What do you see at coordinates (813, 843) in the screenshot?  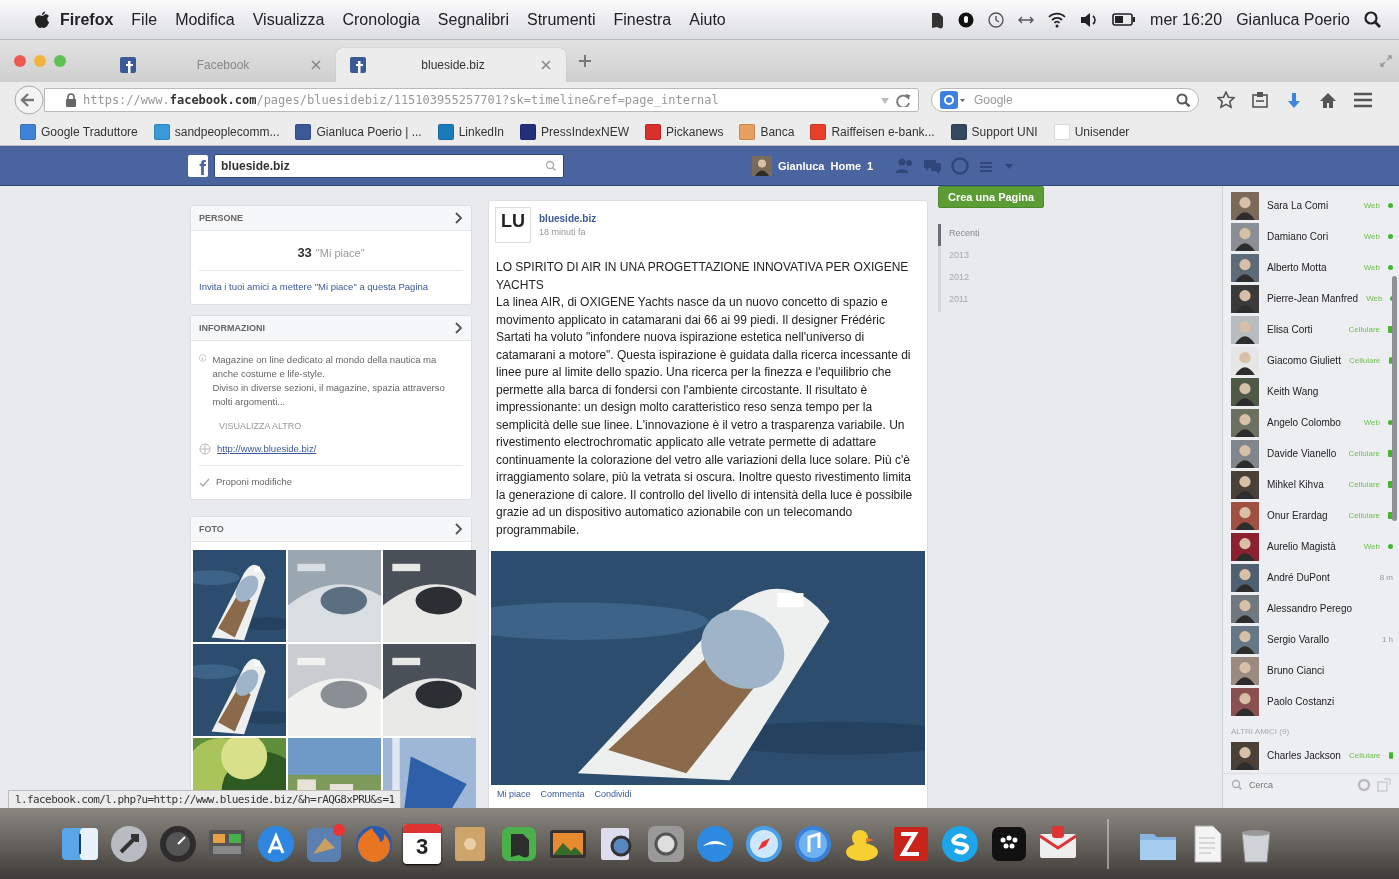 I see `music-icon` at bounding box center [813, 843].